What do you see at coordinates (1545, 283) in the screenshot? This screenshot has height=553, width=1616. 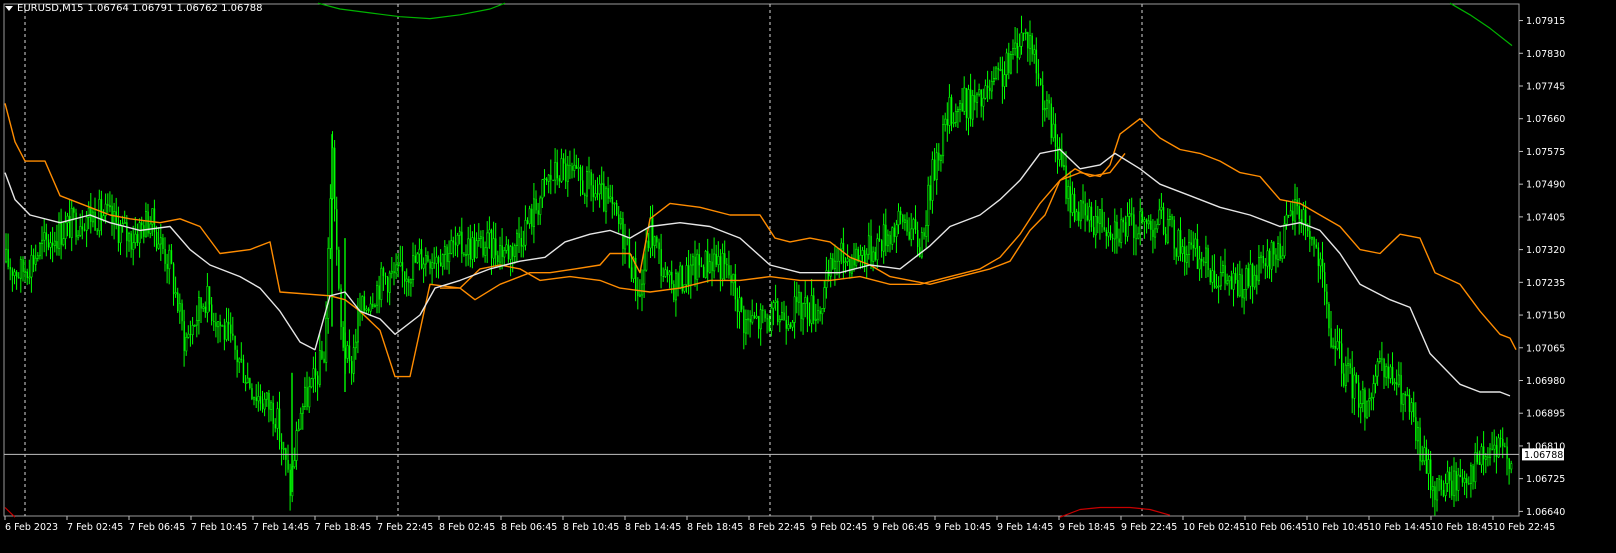 I see `y-axis-label: 1.07235` at bounding box center [1545, 283].